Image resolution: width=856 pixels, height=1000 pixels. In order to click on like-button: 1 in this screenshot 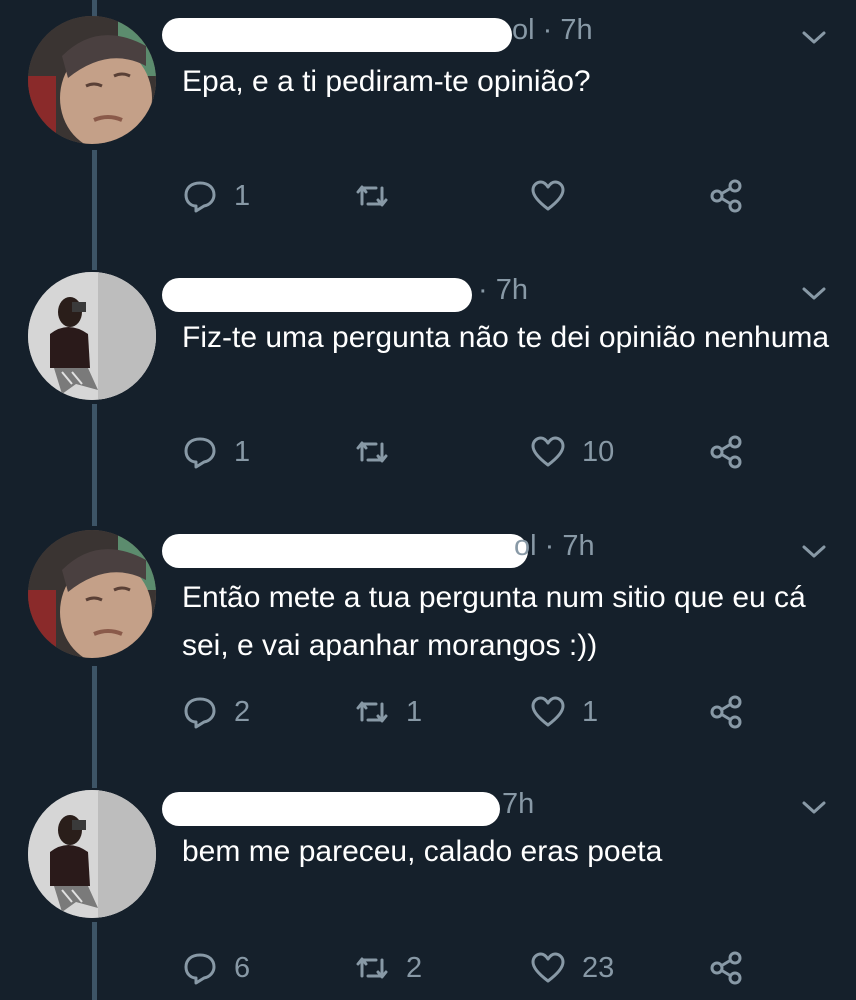, I will do `click(564, 712)`.